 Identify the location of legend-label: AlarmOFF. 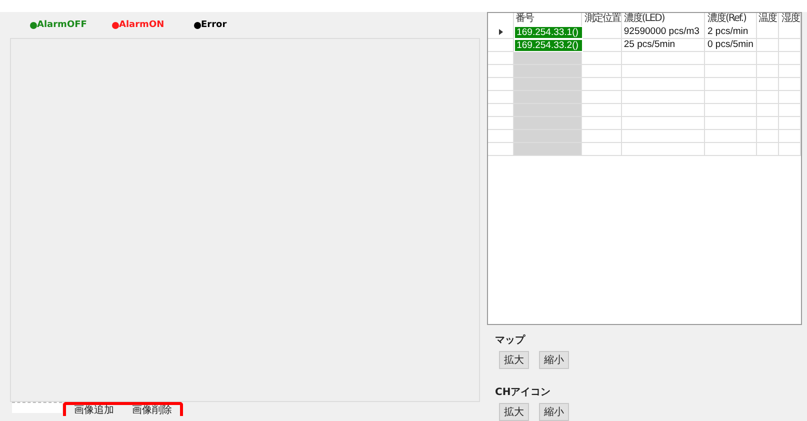
(62, 25).